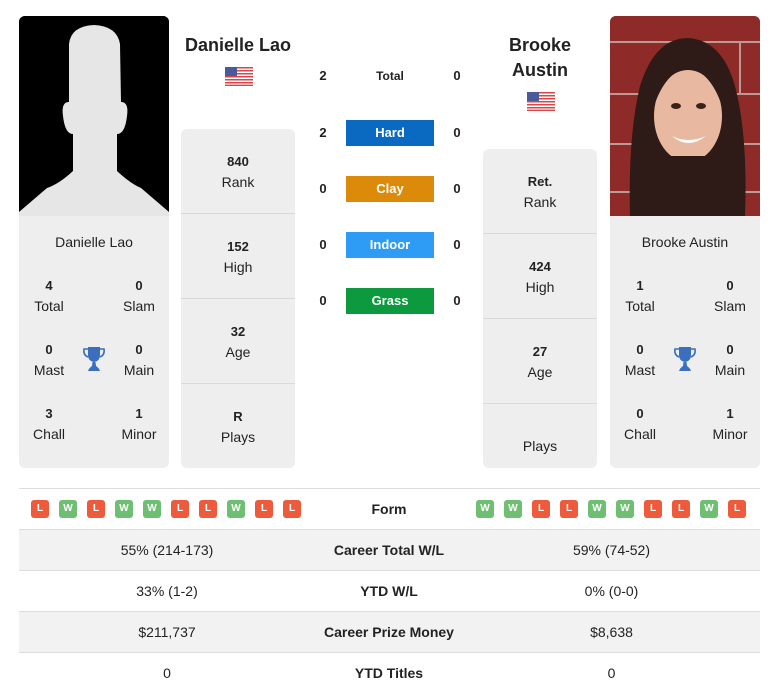 The height and width of the screenshot is (699, 779). Describe the element at coordinates (238, 45) in the screenshot. I see `player-left-name: Danielle Lao` at that location.